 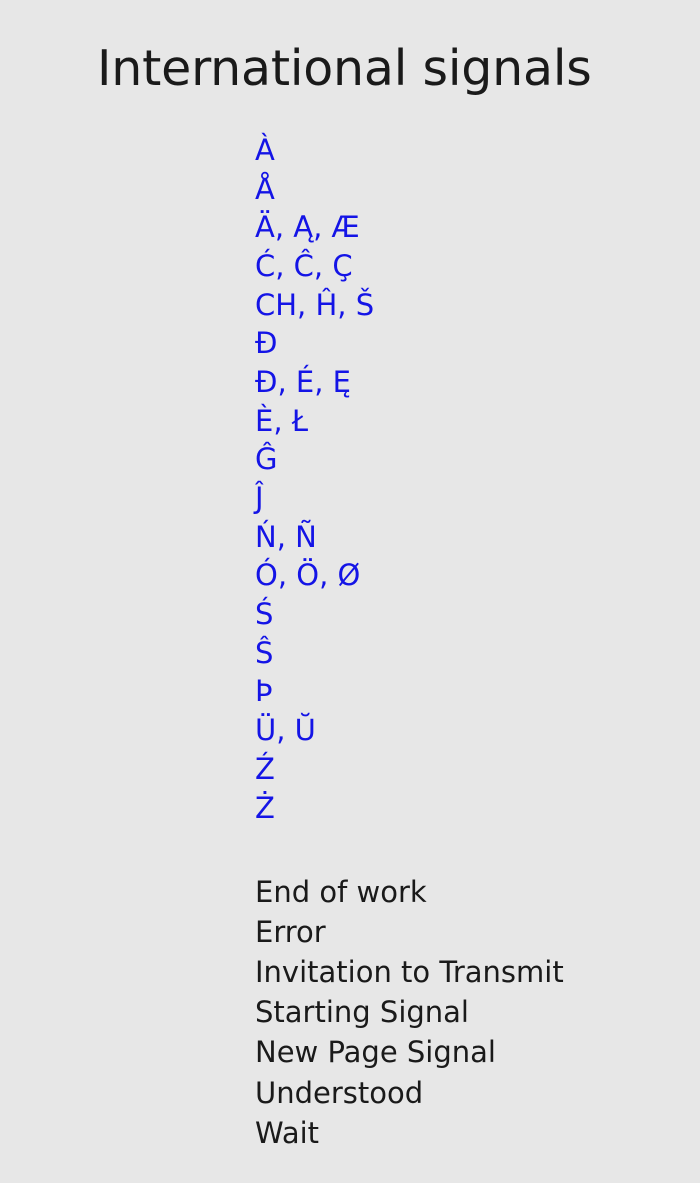 I want to click on morse-row: Ć, Ĉ, Ç, so click(x=350, y=266).